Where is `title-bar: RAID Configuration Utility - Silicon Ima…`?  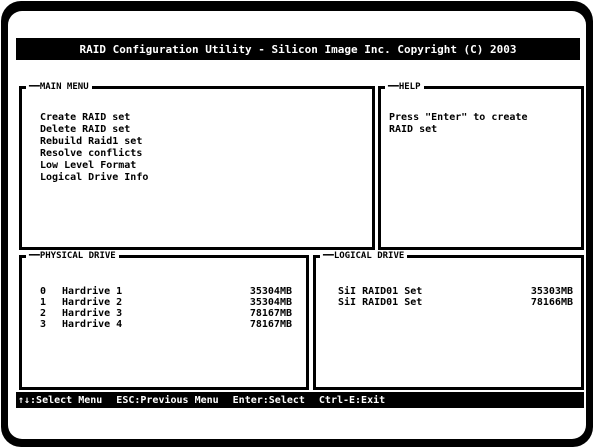 title-bar: RAID Configuration Utility - Silicon Ima… is located at coordinates (298, 49).